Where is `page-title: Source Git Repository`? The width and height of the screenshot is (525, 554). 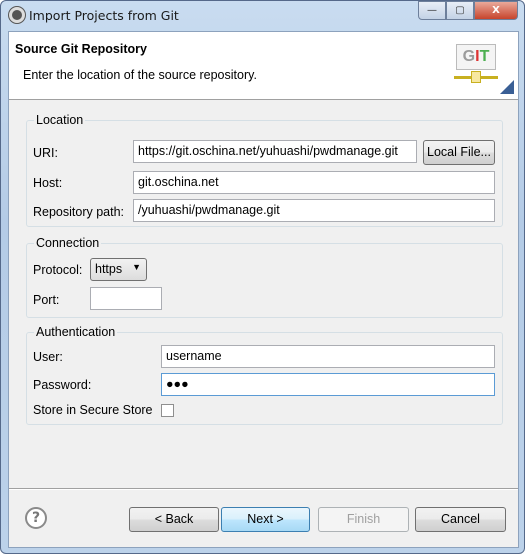 page-title: Source Git Repository is located at coordinates (81, 49).